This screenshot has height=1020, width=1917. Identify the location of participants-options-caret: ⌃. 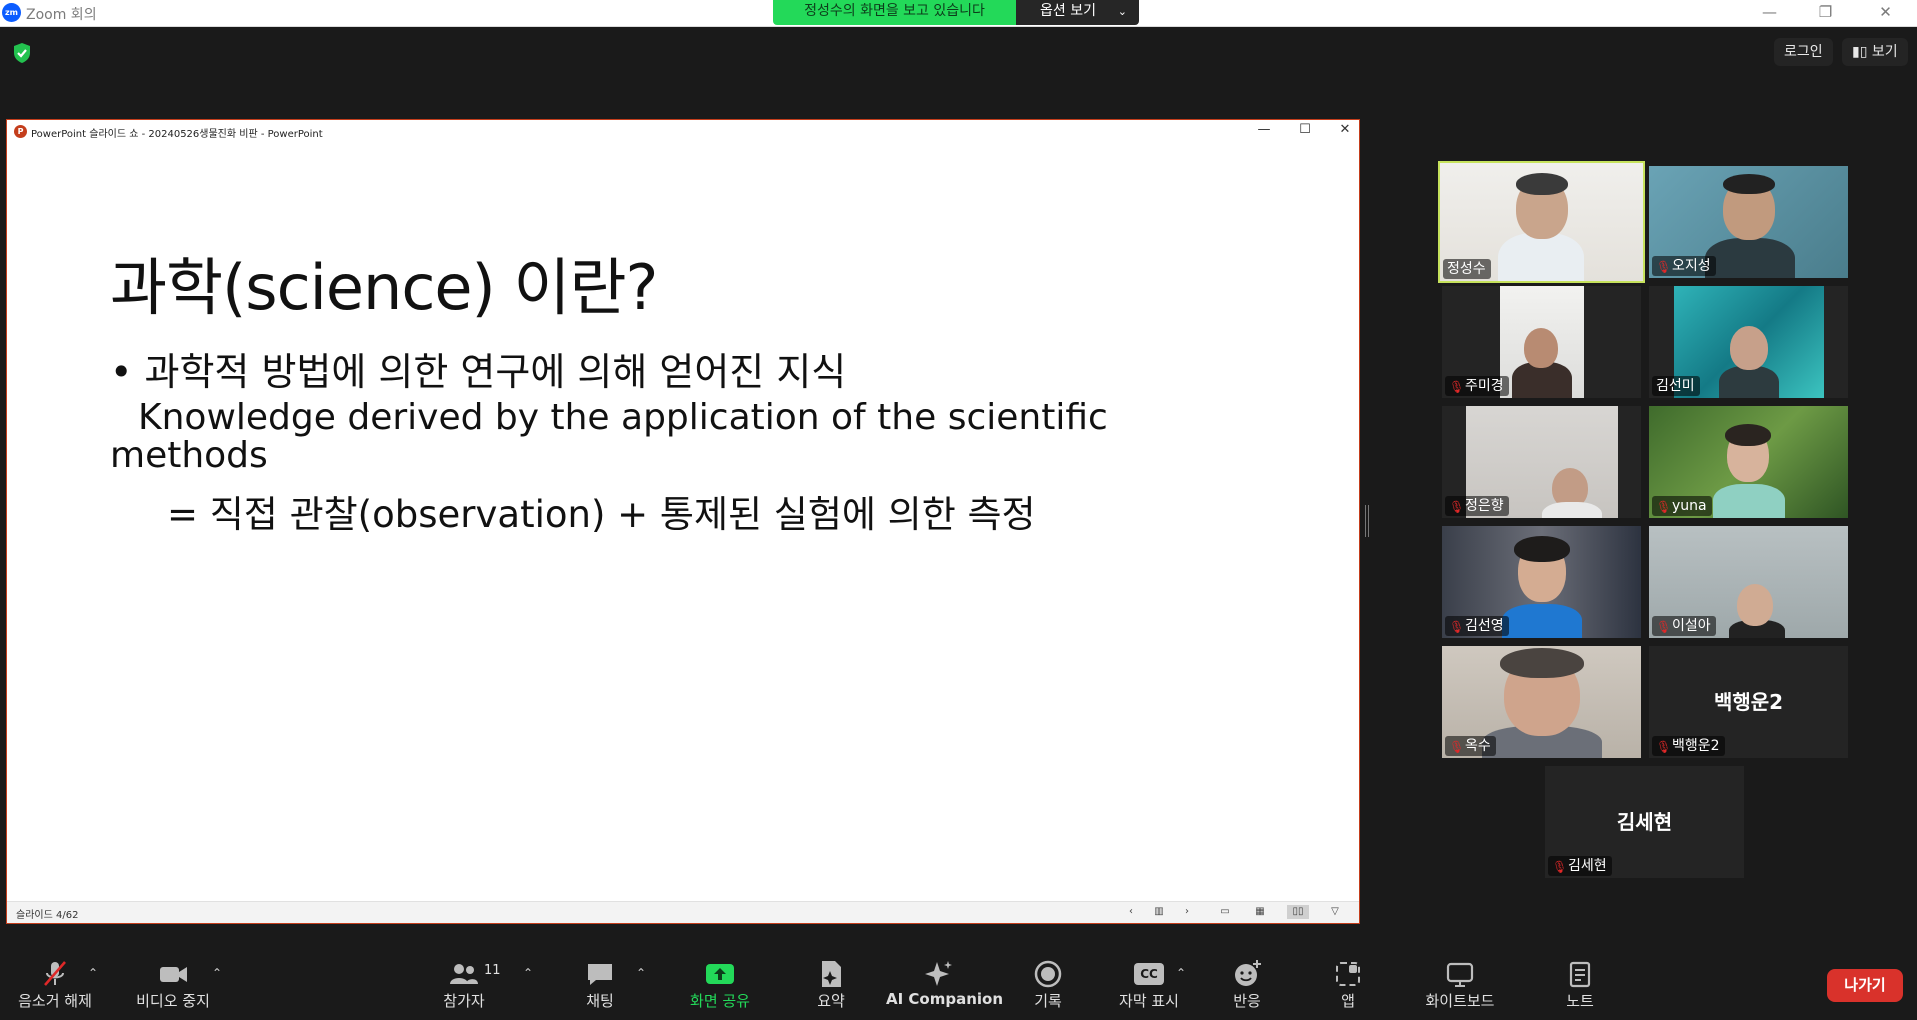
(528, 973).